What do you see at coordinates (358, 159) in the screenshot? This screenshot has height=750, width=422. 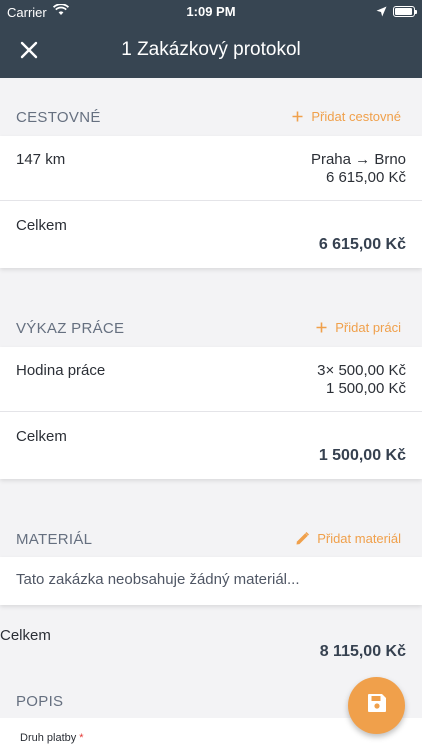 I see `travel-route: Praha → Brno` at bounding box center [358, 159].